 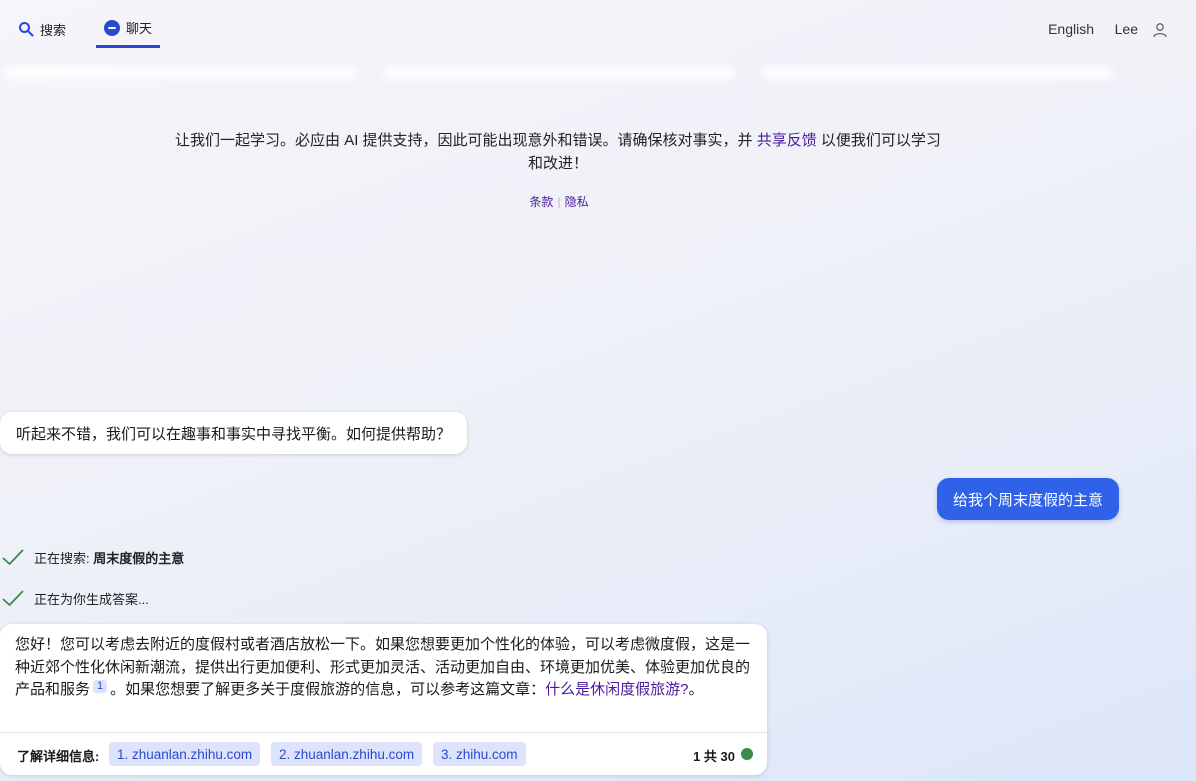 What do you see at coordinates (479, 754) in the screenshot?
I see `source-link-3: 3. zhihu.com` at bounding box center [479, 754].